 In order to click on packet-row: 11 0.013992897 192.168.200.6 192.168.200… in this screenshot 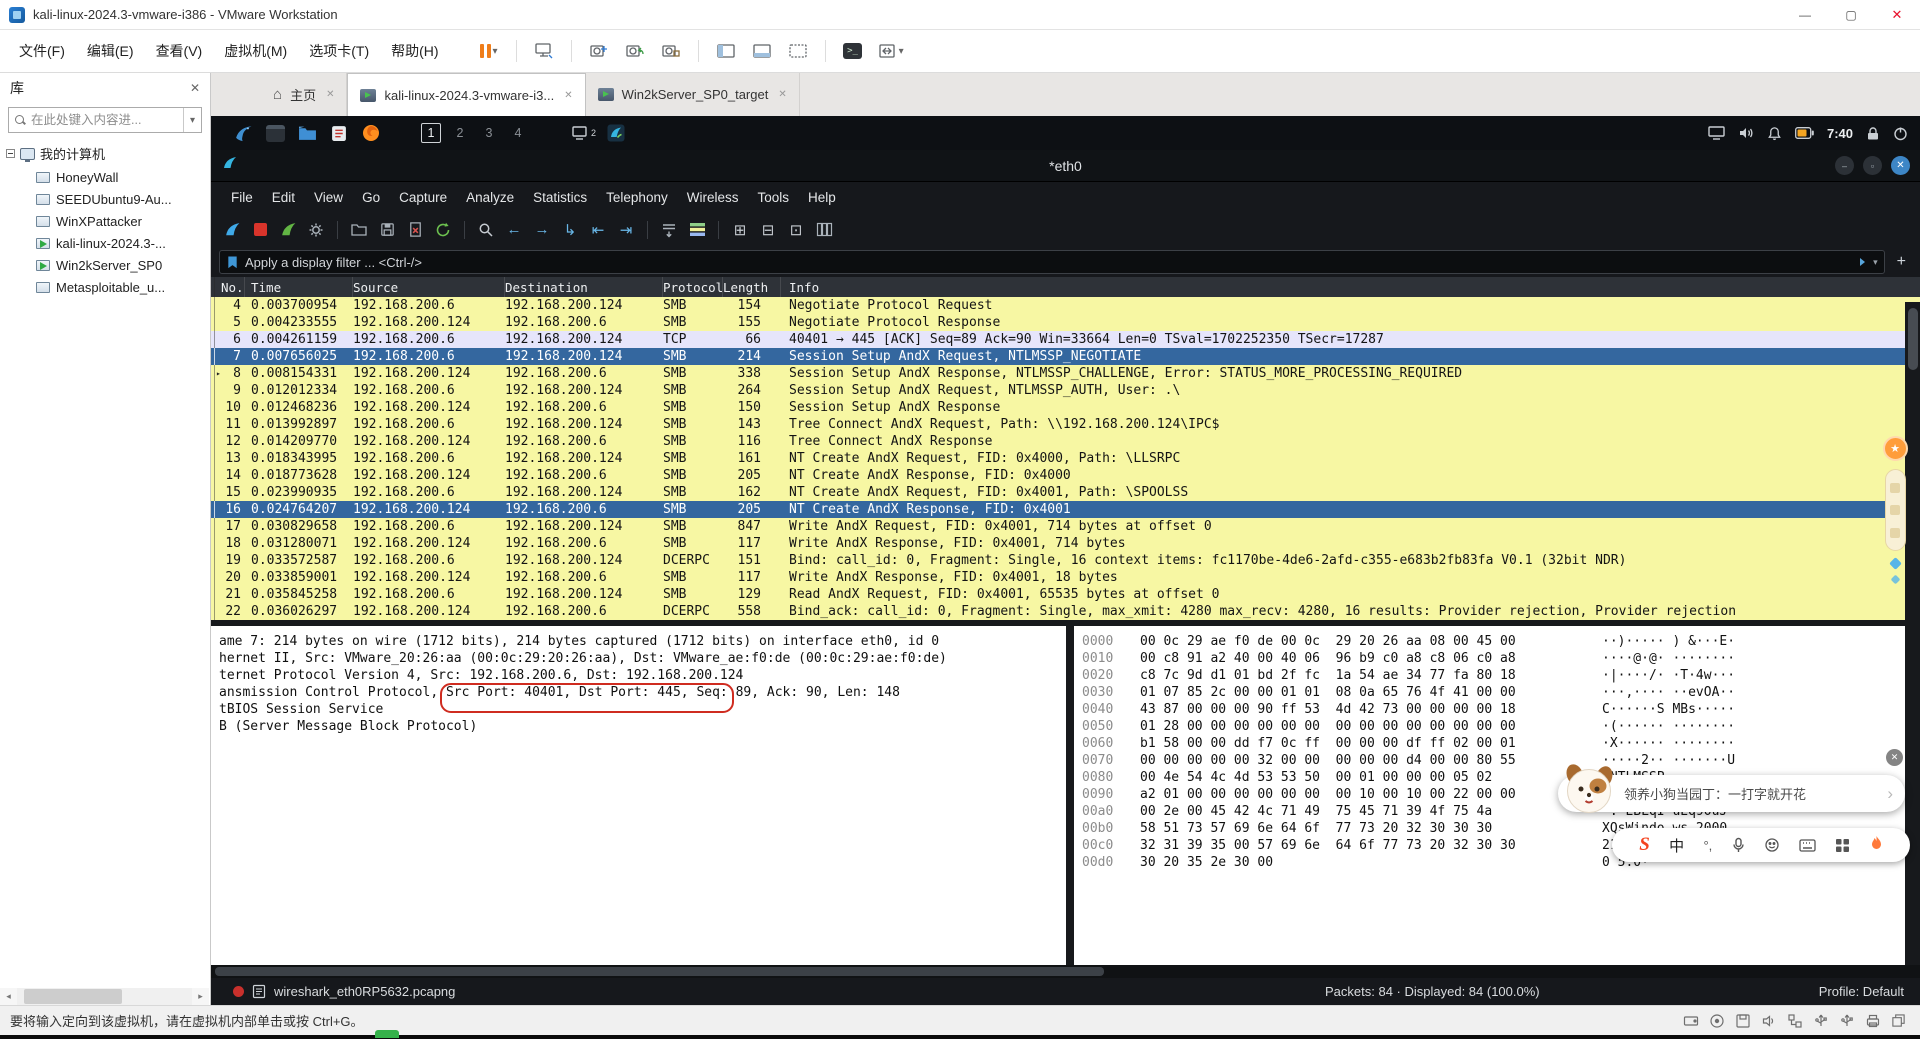, I will do `click(1065, 424)`.